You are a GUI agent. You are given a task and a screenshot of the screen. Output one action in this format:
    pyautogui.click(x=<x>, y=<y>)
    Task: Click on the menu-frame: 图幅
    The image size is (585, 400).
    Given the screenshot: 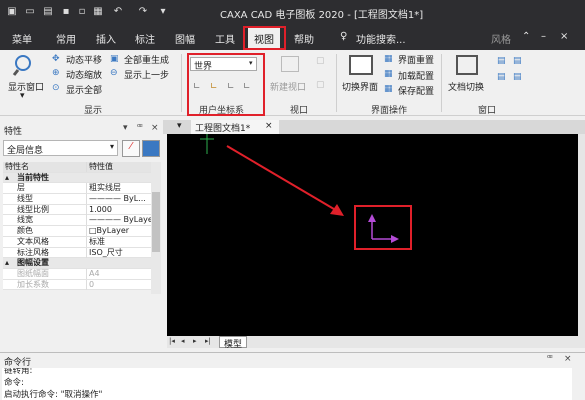 What is the action you would take?
    pyautogui.click(x=185, y=38)
    